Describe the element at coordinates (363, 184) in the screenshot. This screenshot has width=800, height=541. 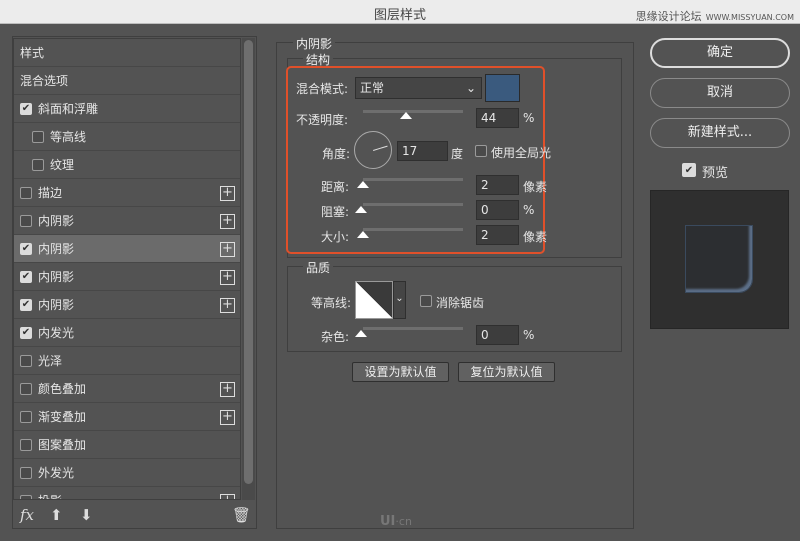
I see `distance-slider-handle` at that location.